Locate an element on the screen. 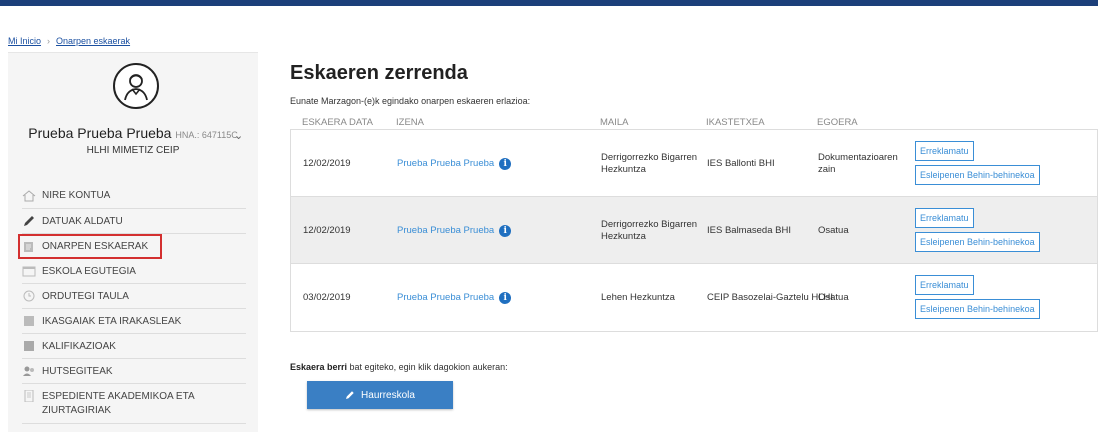 Image resolution: width=1098 pixels, height=432 pixels. page-title: Eskaeren zerrenda is located at coordinates (379, 73).